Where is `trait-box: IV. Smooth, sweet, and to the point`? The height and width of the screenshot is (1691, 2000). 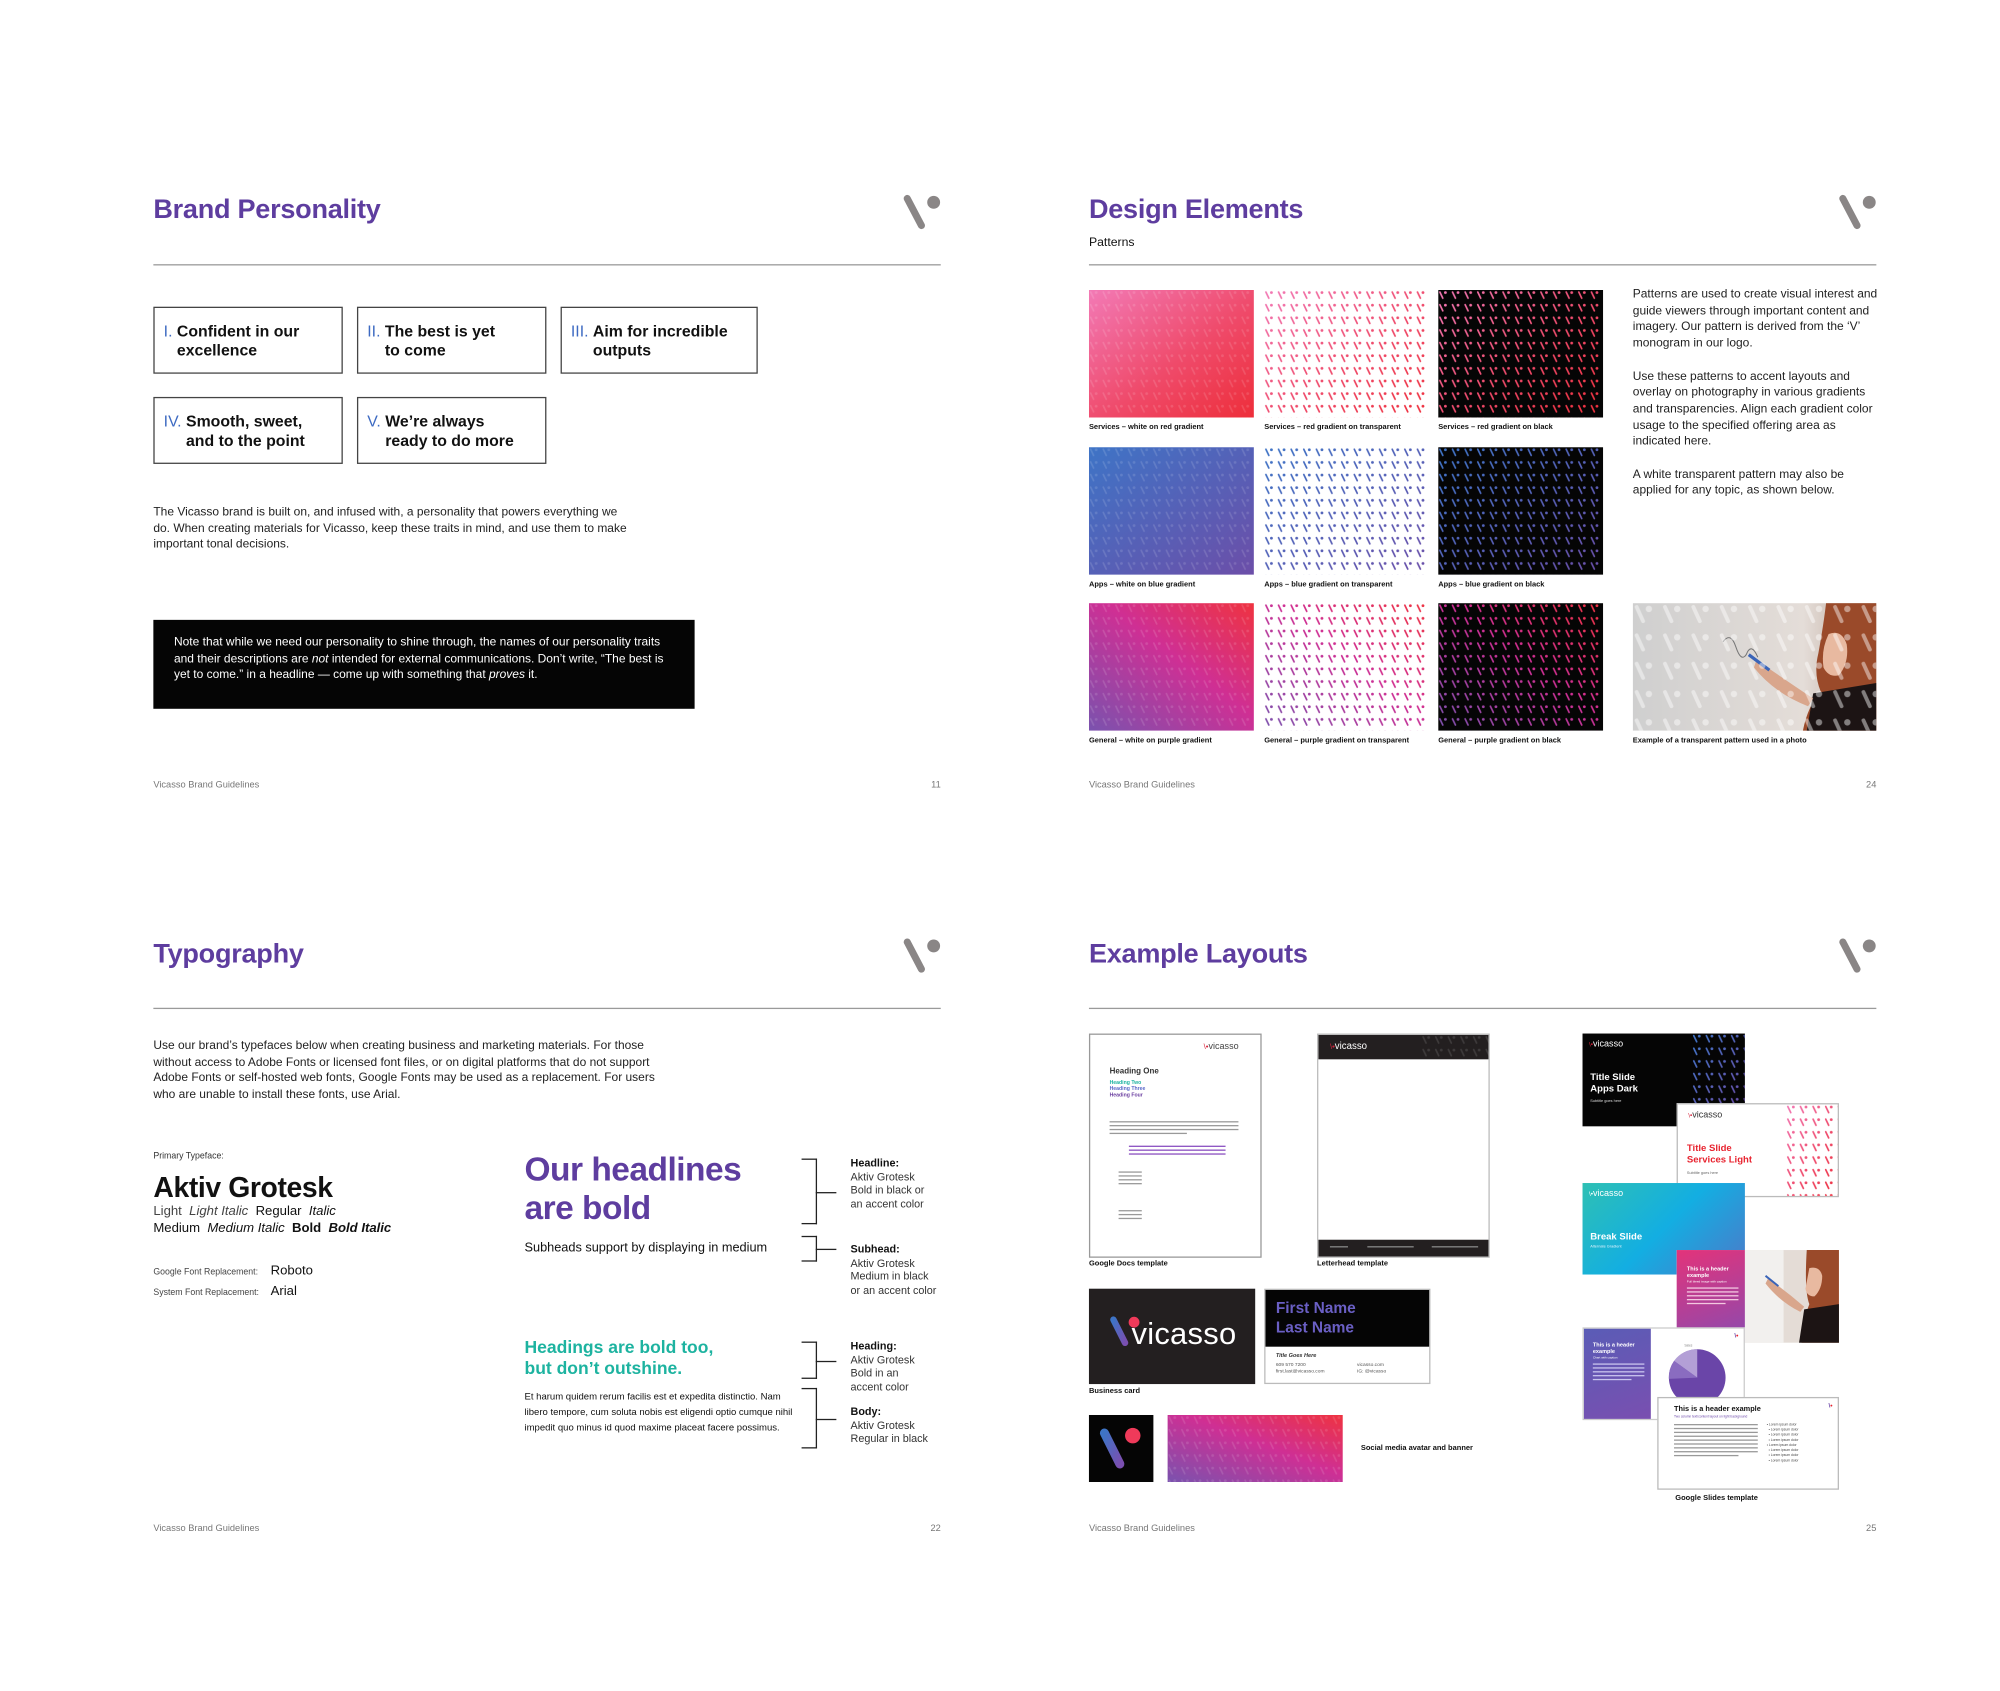
trait-box: IV. Smooth, sweet, and to the point is located at coordinates (248, 430).